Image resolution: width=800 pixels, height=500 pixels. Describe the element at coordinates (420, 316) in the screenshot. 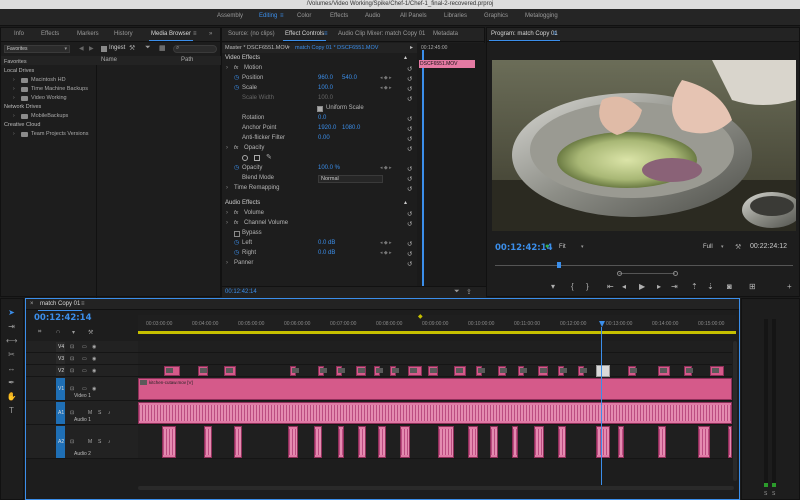

I see `marker-icon: ◆` at that location.